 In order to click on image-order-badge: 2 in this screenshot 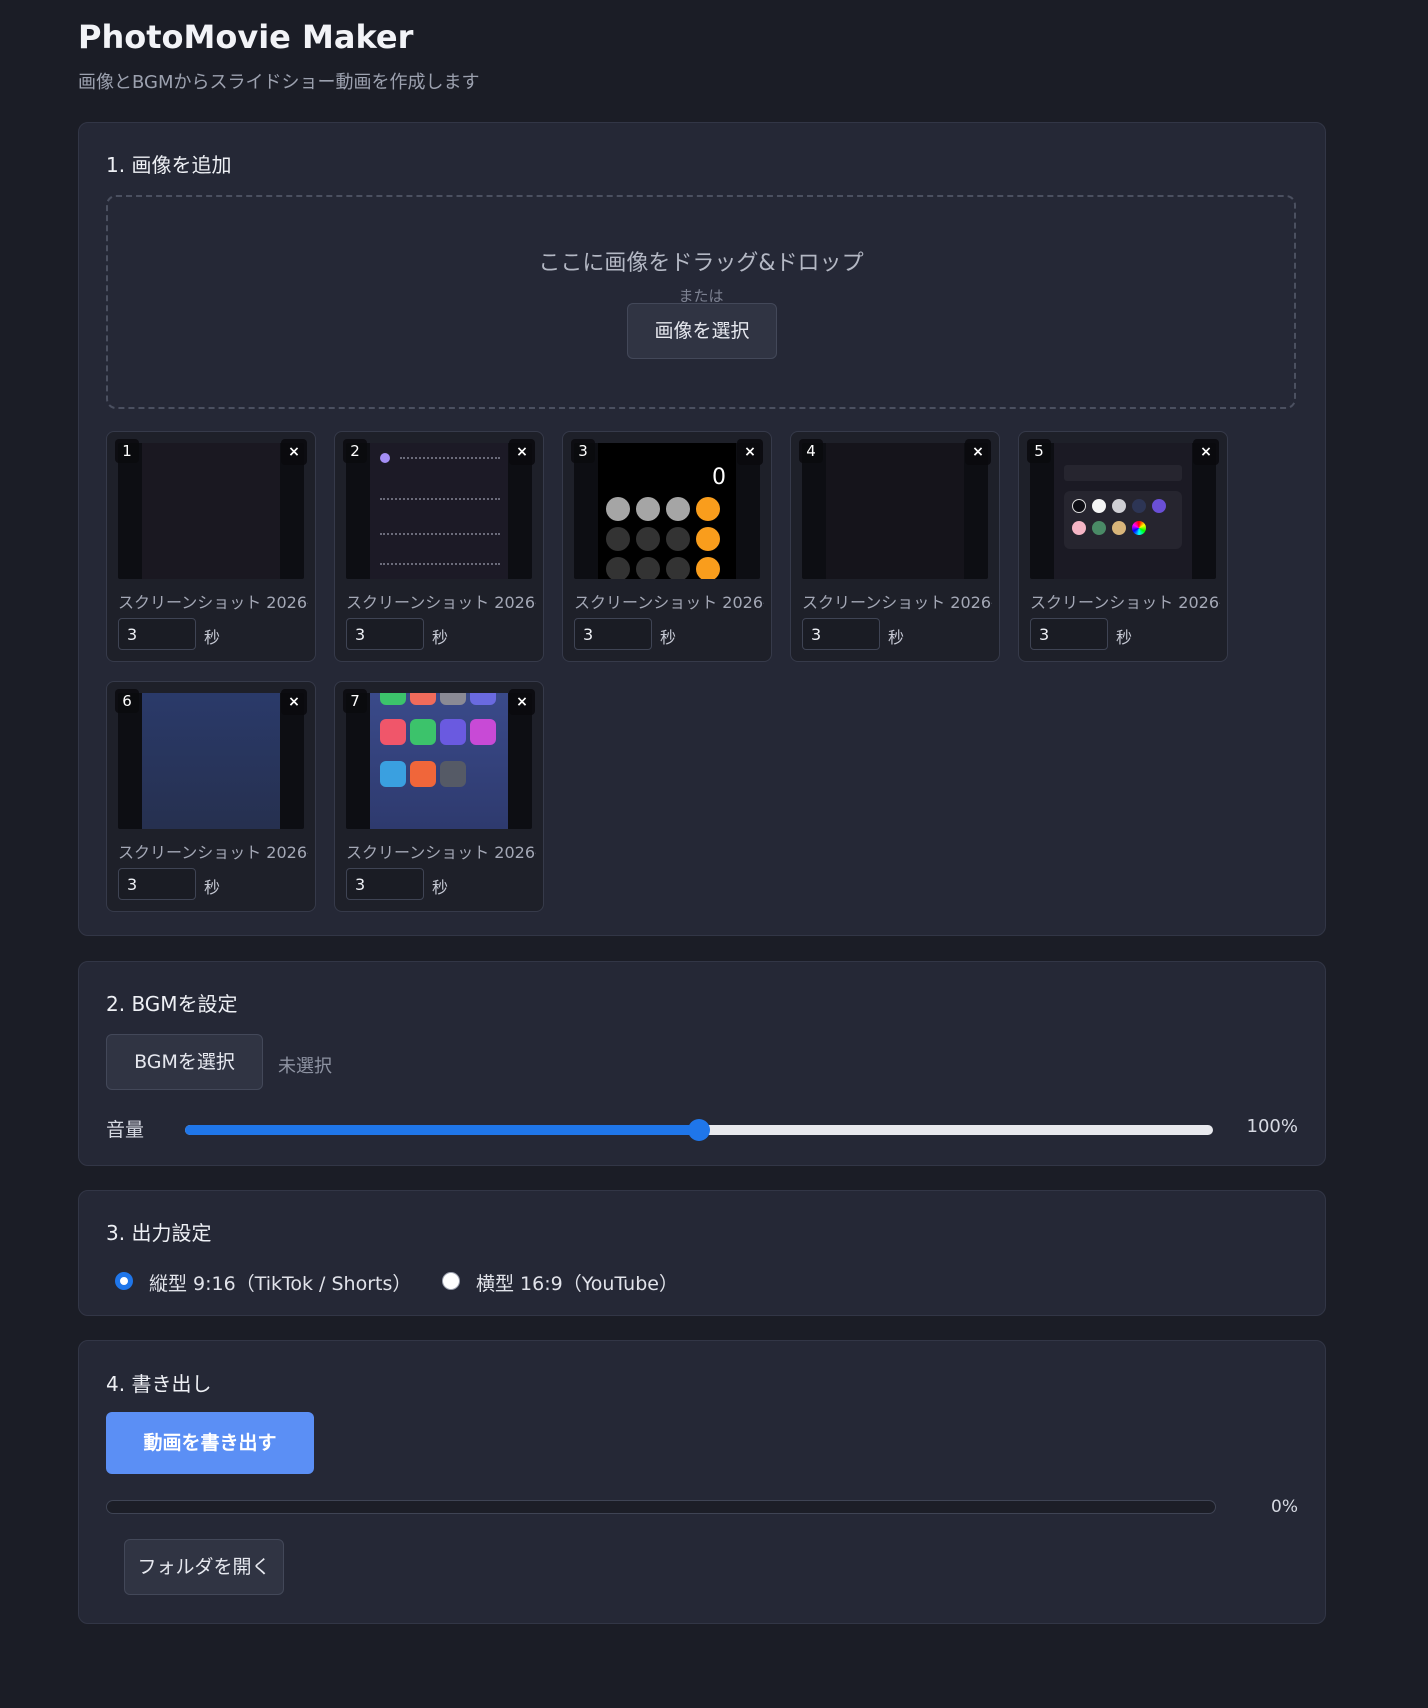, I will do `click(355, 451)`.